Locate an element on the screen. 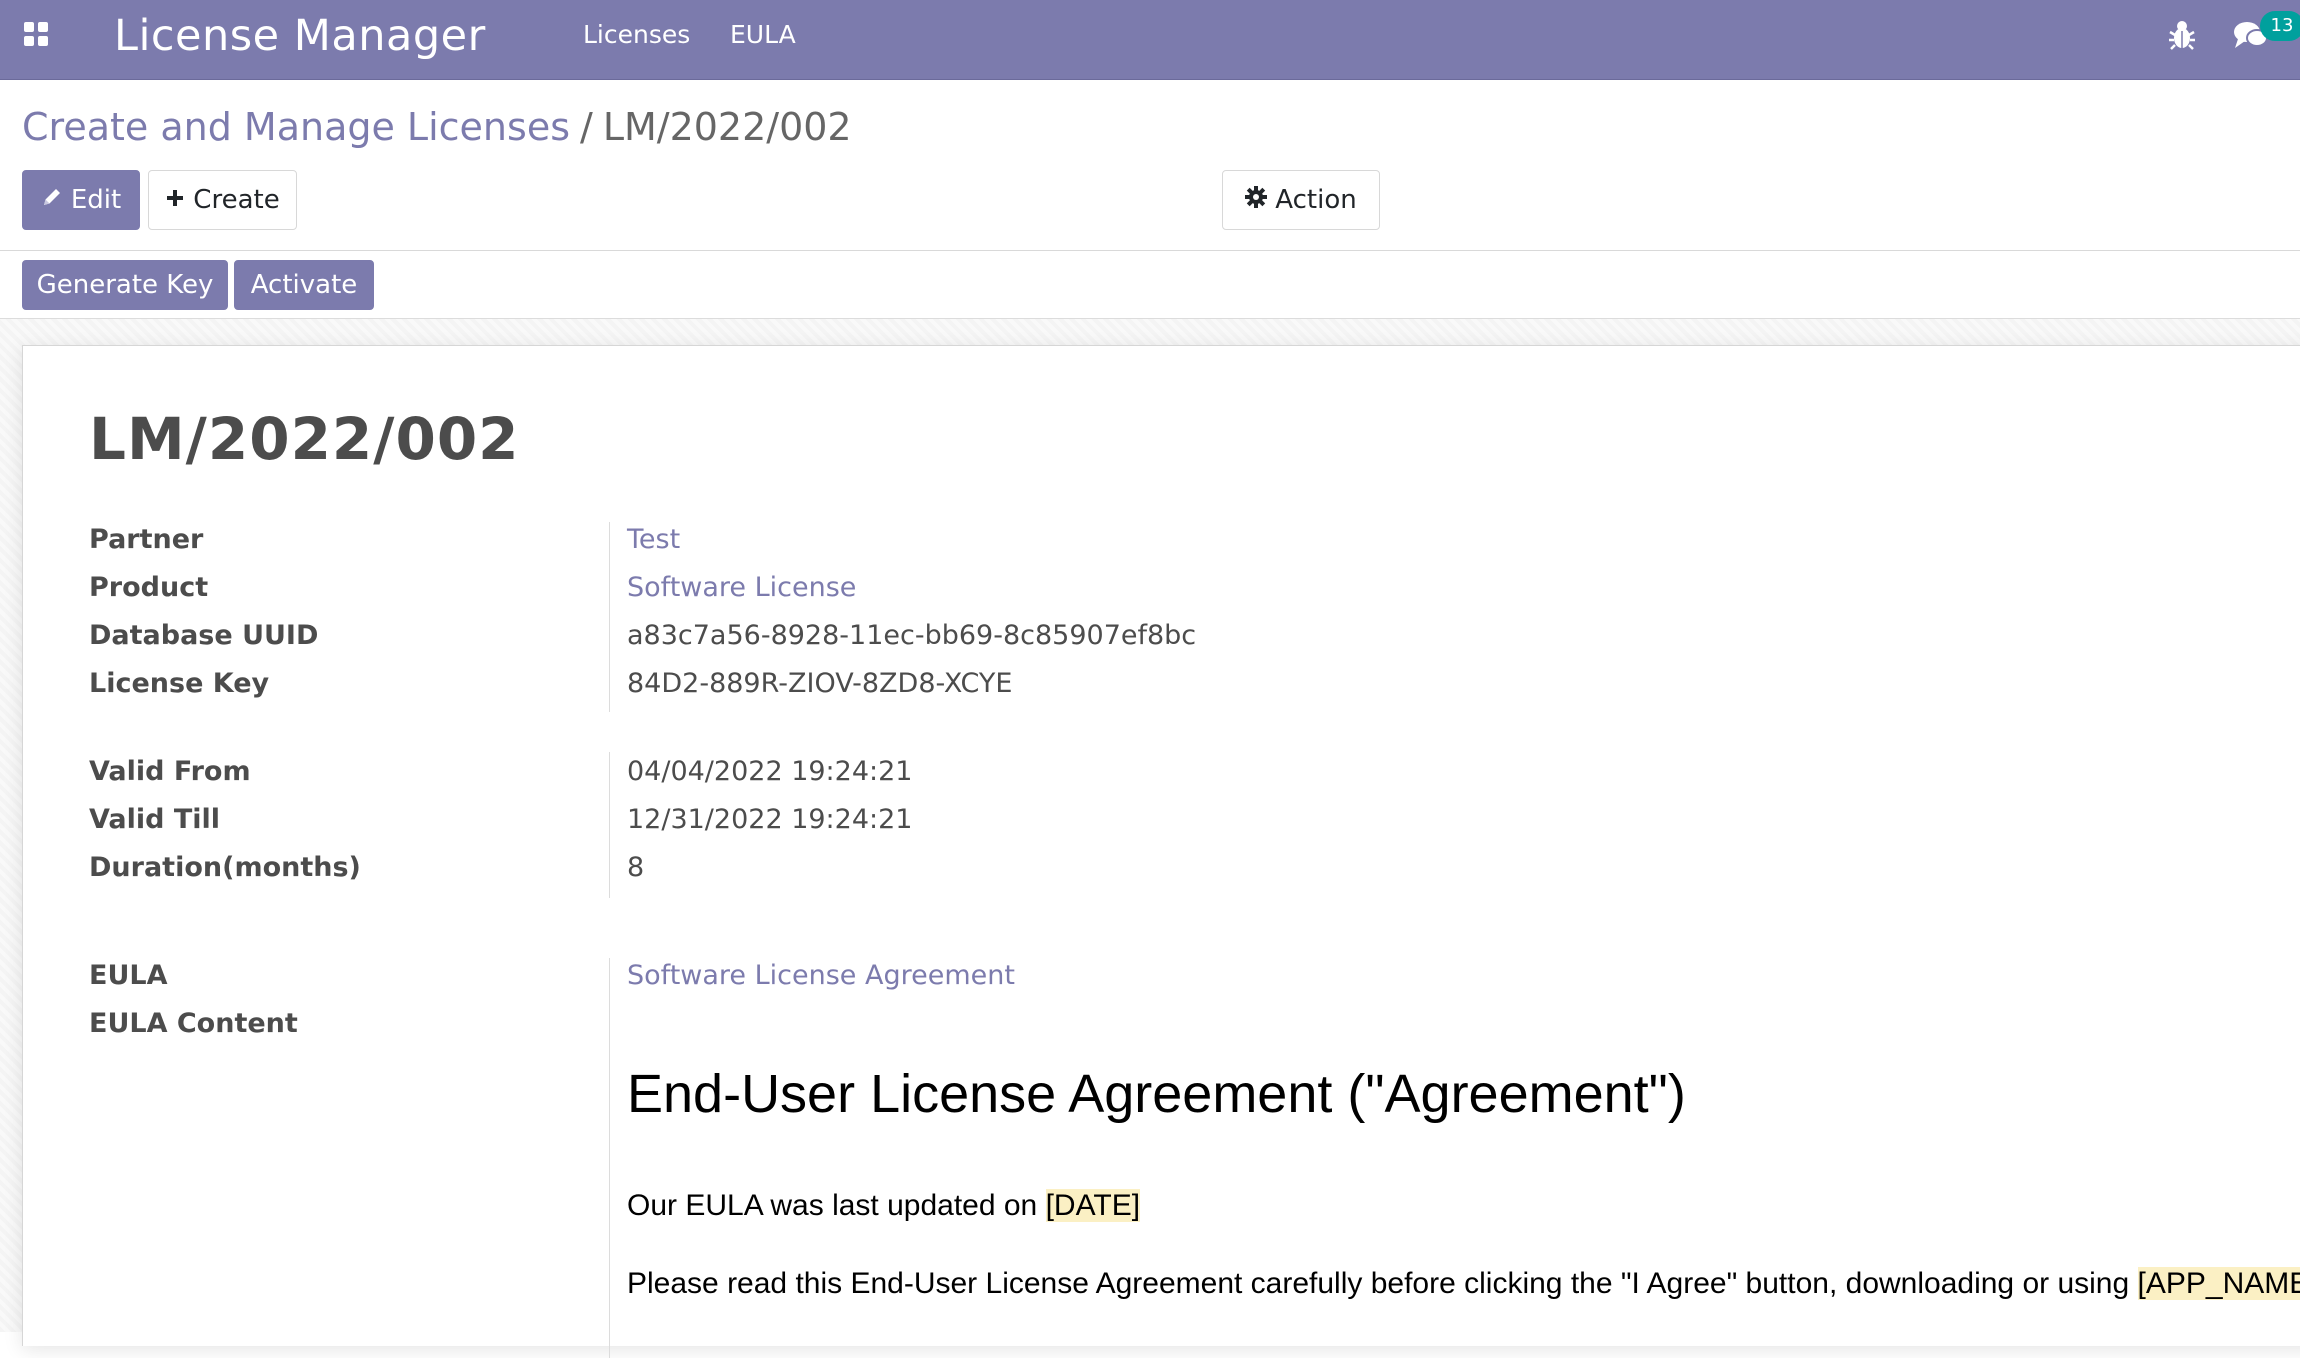 The image size is (2300, 1358). eula-heading: End-User License Agreement ("Agreement") is located at coordinates (1156, 1094).